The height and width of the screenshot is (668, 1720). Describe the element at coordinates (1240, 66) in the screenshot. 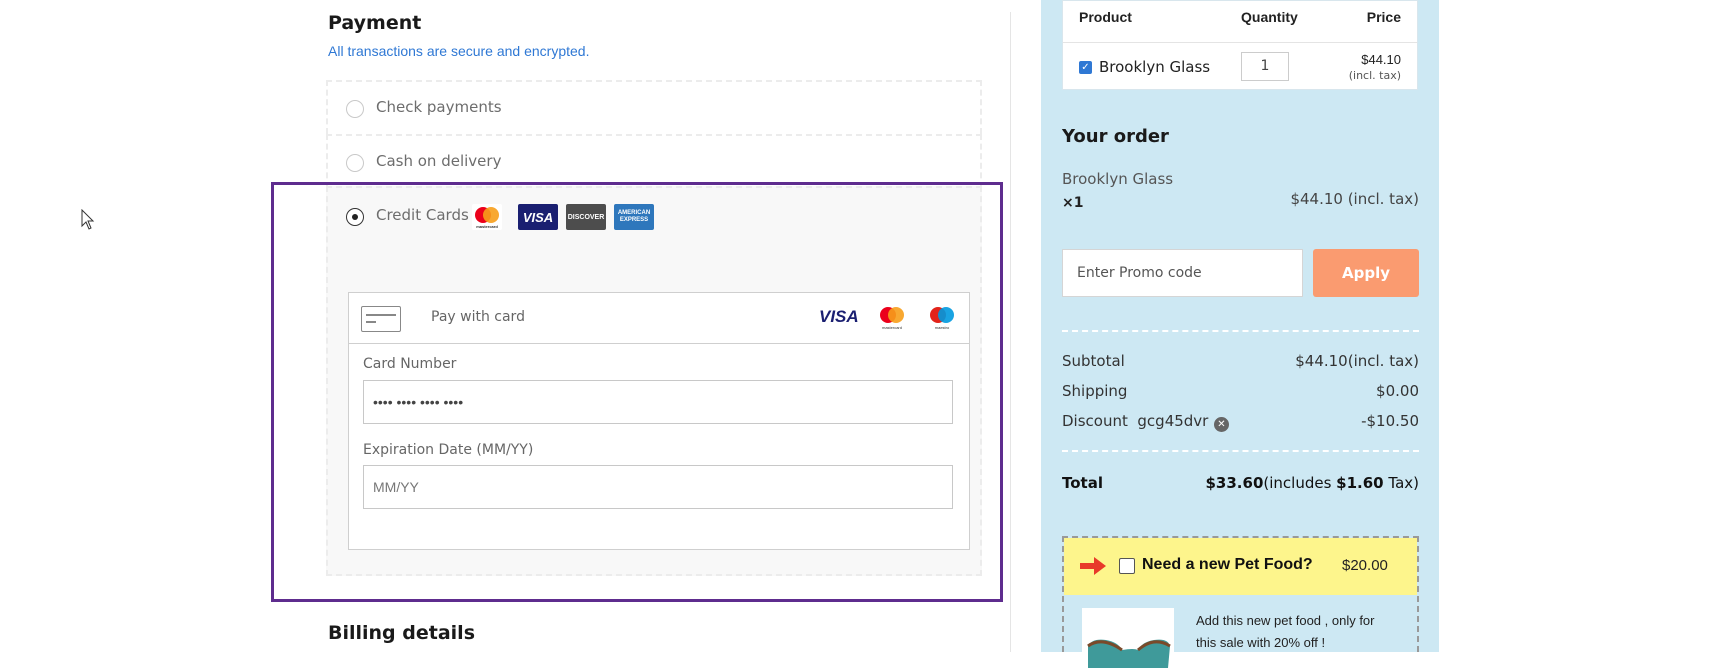

I see `table-row: ✓ Brooklyn Glass 1 $44.10 (incl. tax)` at that location.